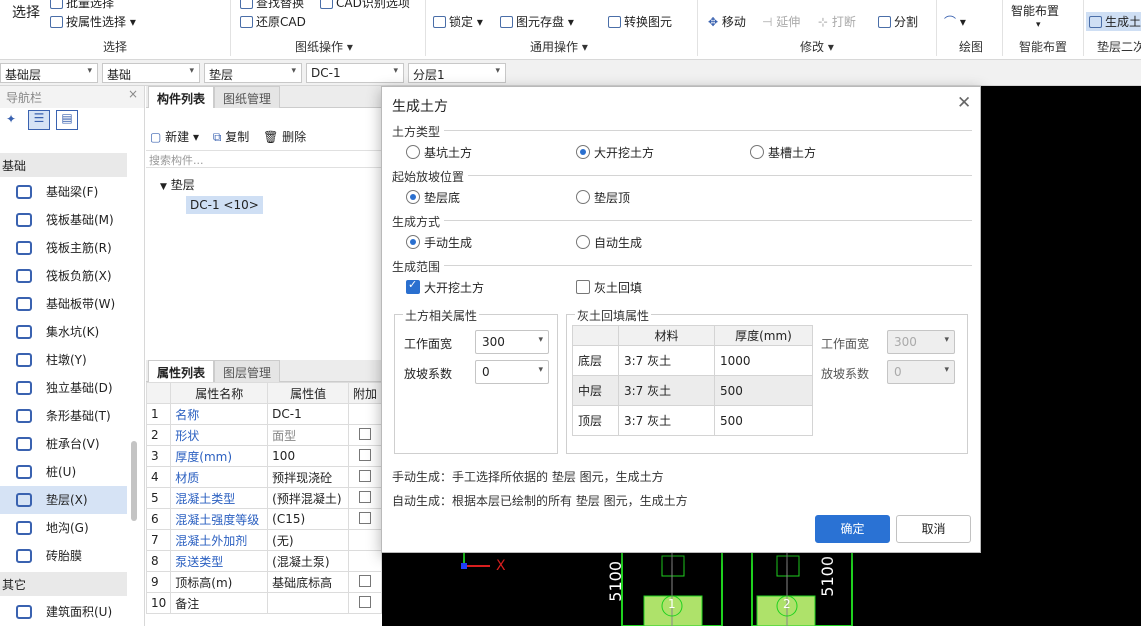  Describe the element at coordinates (457, 73) in the screenshot. I see `sublayer-select: 分层1` at that location.